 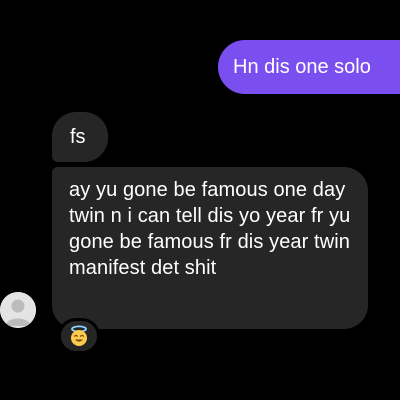 I want to click on avatar, so click(x=18, y=310).